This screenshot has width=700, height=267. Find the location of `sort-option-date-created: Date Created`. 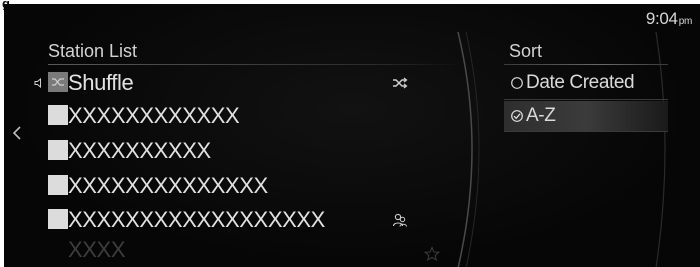

sort-option-date-created: Date Created is located at coordinates (586, 83).